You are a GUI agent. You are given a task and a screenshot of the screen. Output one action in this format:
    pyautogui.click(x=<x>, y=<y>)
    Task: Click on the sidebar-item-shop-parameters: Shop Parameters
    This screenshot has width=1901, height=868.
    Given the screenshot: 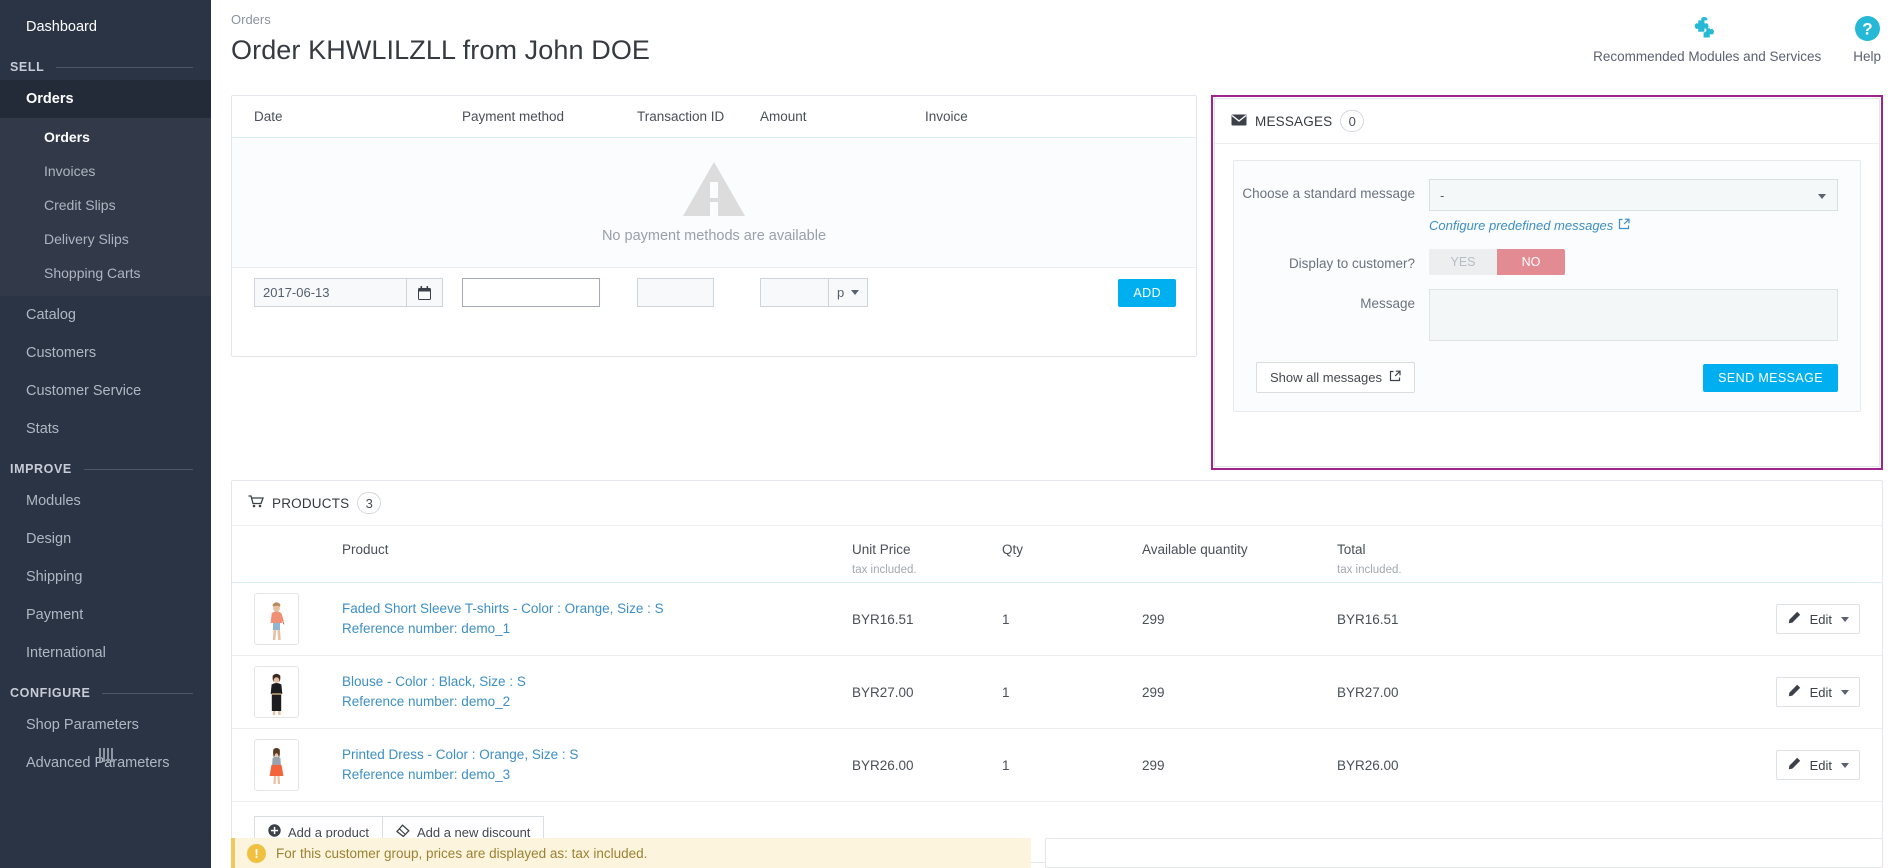 What is the action you would take?
    pyautogui.click(x=105, y=725)
    